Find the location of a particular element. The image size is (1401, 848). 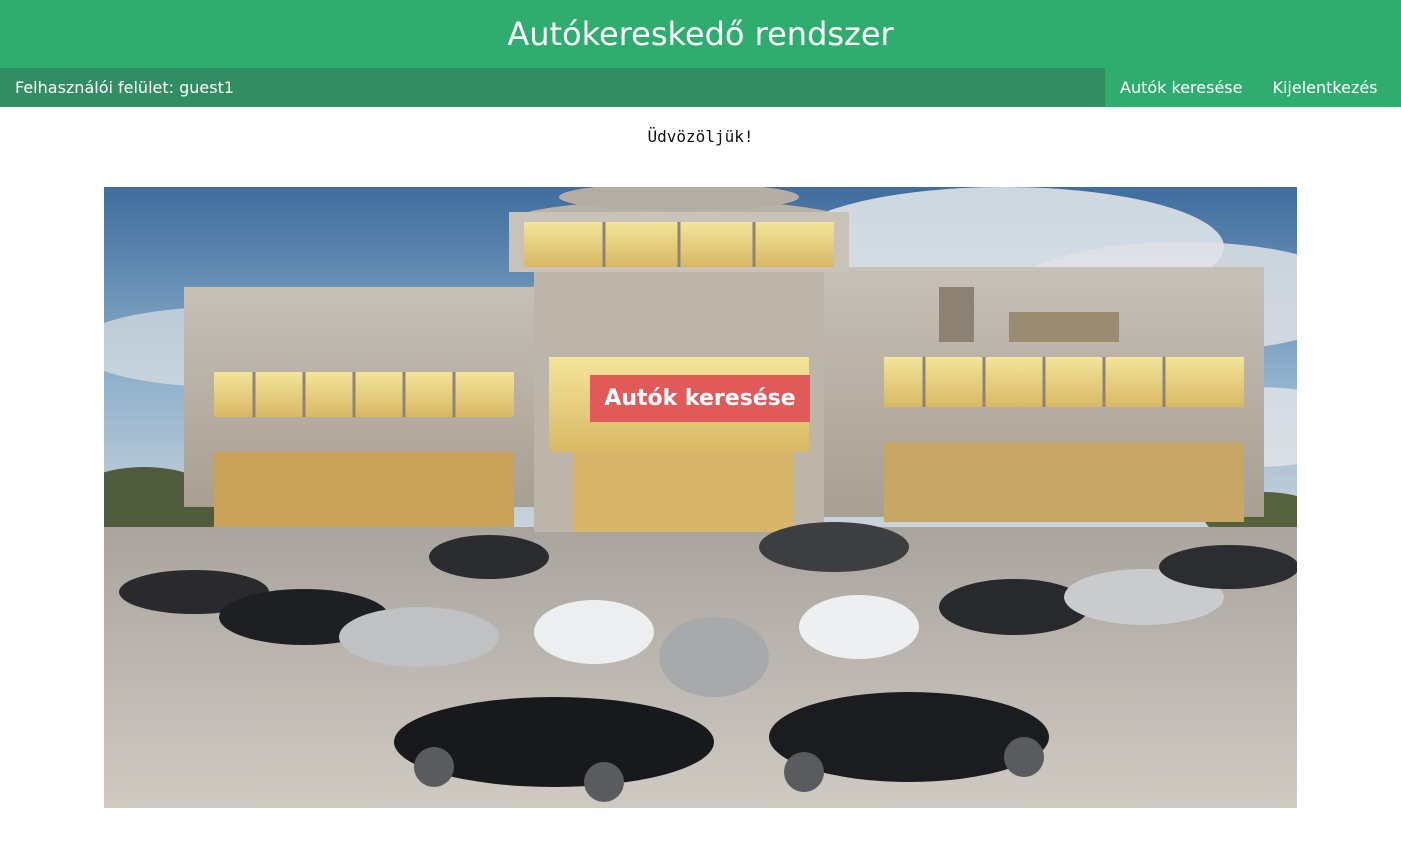

nav-links: Autók keresése Kijelentkezés is located at coordinates (1253, 87).